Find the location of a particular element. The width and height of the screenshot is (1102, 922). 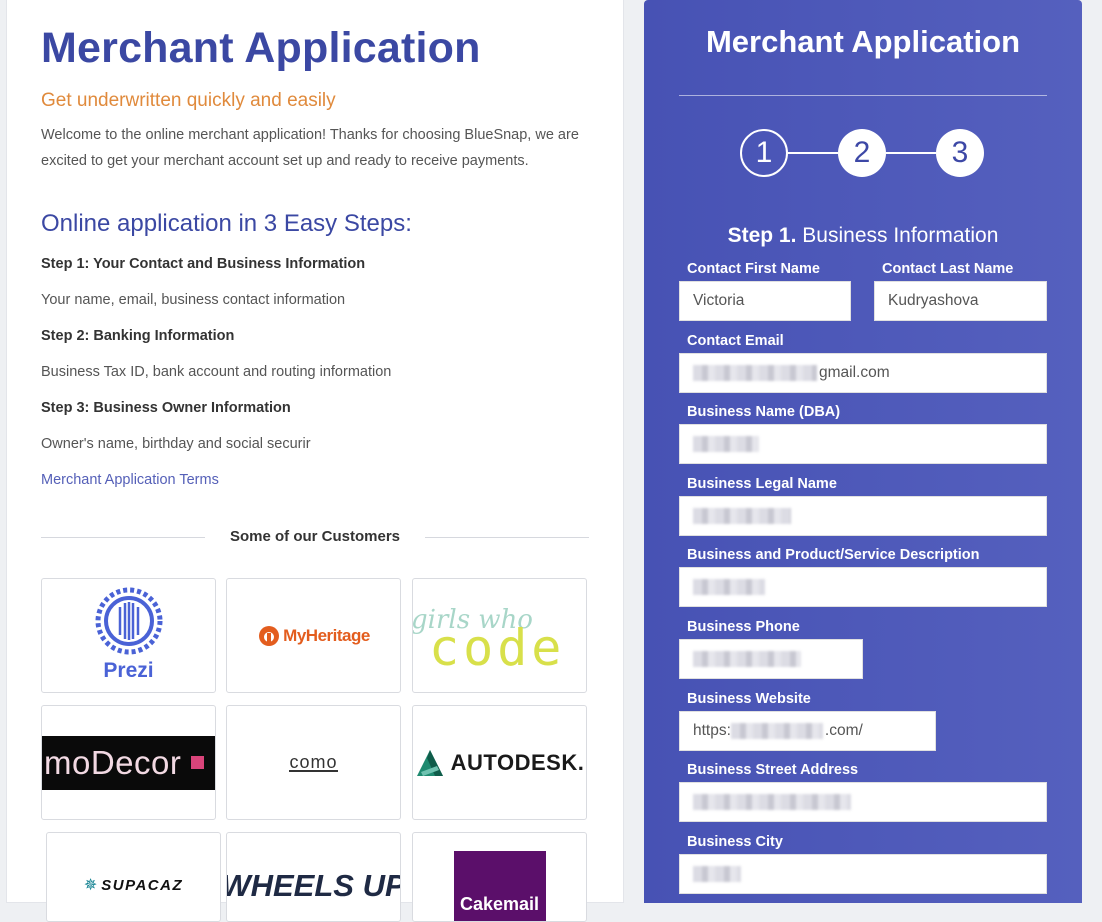

email-visible-part: gmail.com is located at coordinates (854, 372).